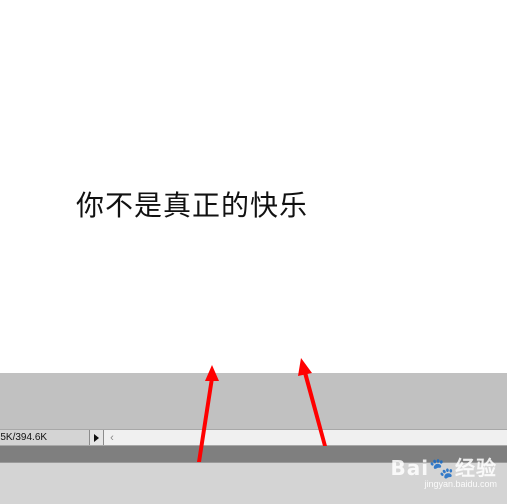 This screenshot has width=507, height=504. I want to click on pasteboard-area, so click(253, 401).